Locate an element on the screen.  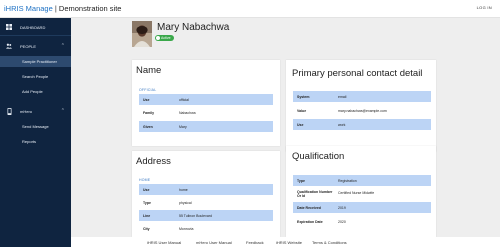
table-row: Given Mary is located at coordinates (206, 126).